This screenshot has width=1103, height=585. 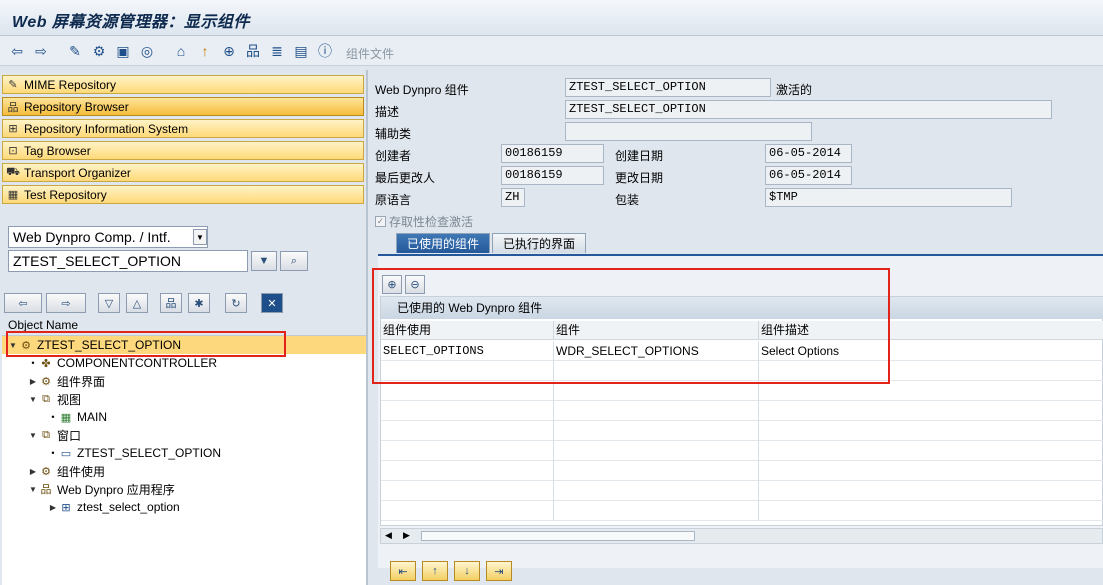 I want to click on tree-forward-button: ⇨, so click(x=66, y=303).